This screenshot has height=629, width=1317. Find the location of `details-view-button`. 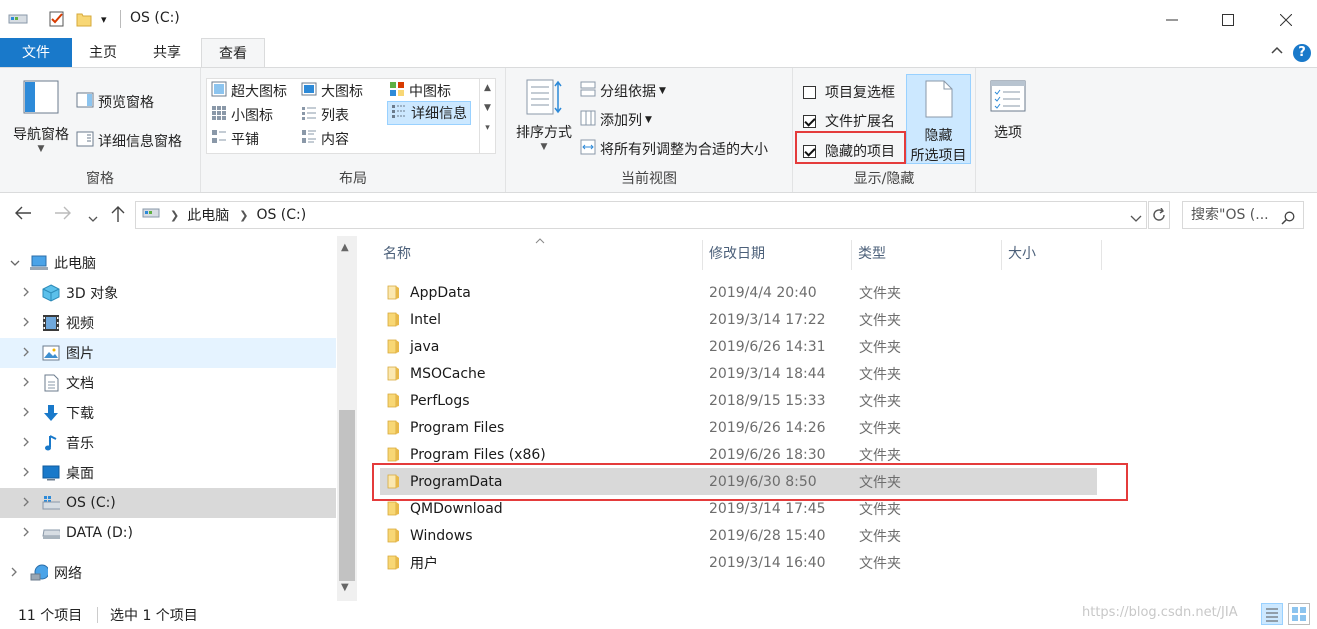

details-view-button is located at coordinates (1272, 614).